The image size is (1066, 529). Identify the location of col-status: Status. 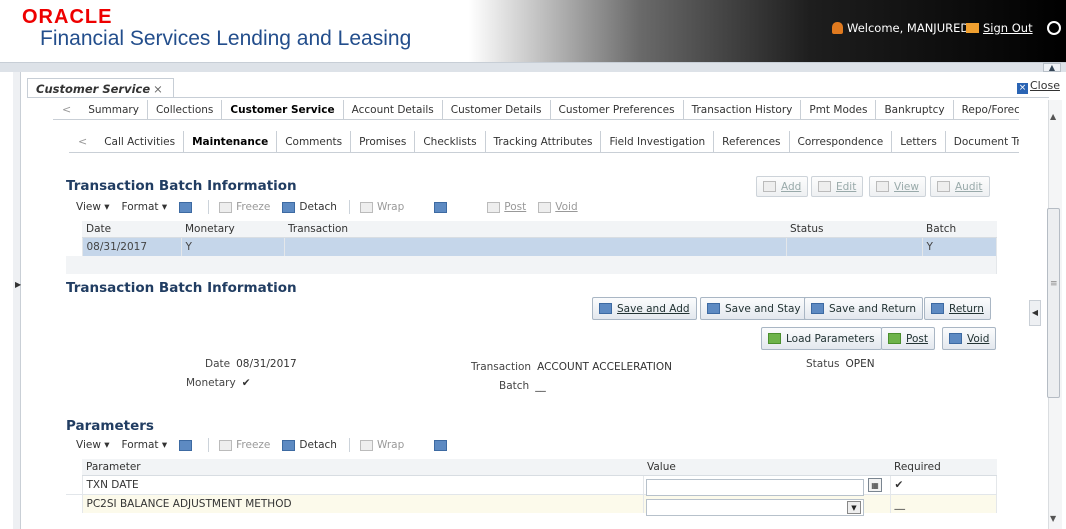
(854, 229).